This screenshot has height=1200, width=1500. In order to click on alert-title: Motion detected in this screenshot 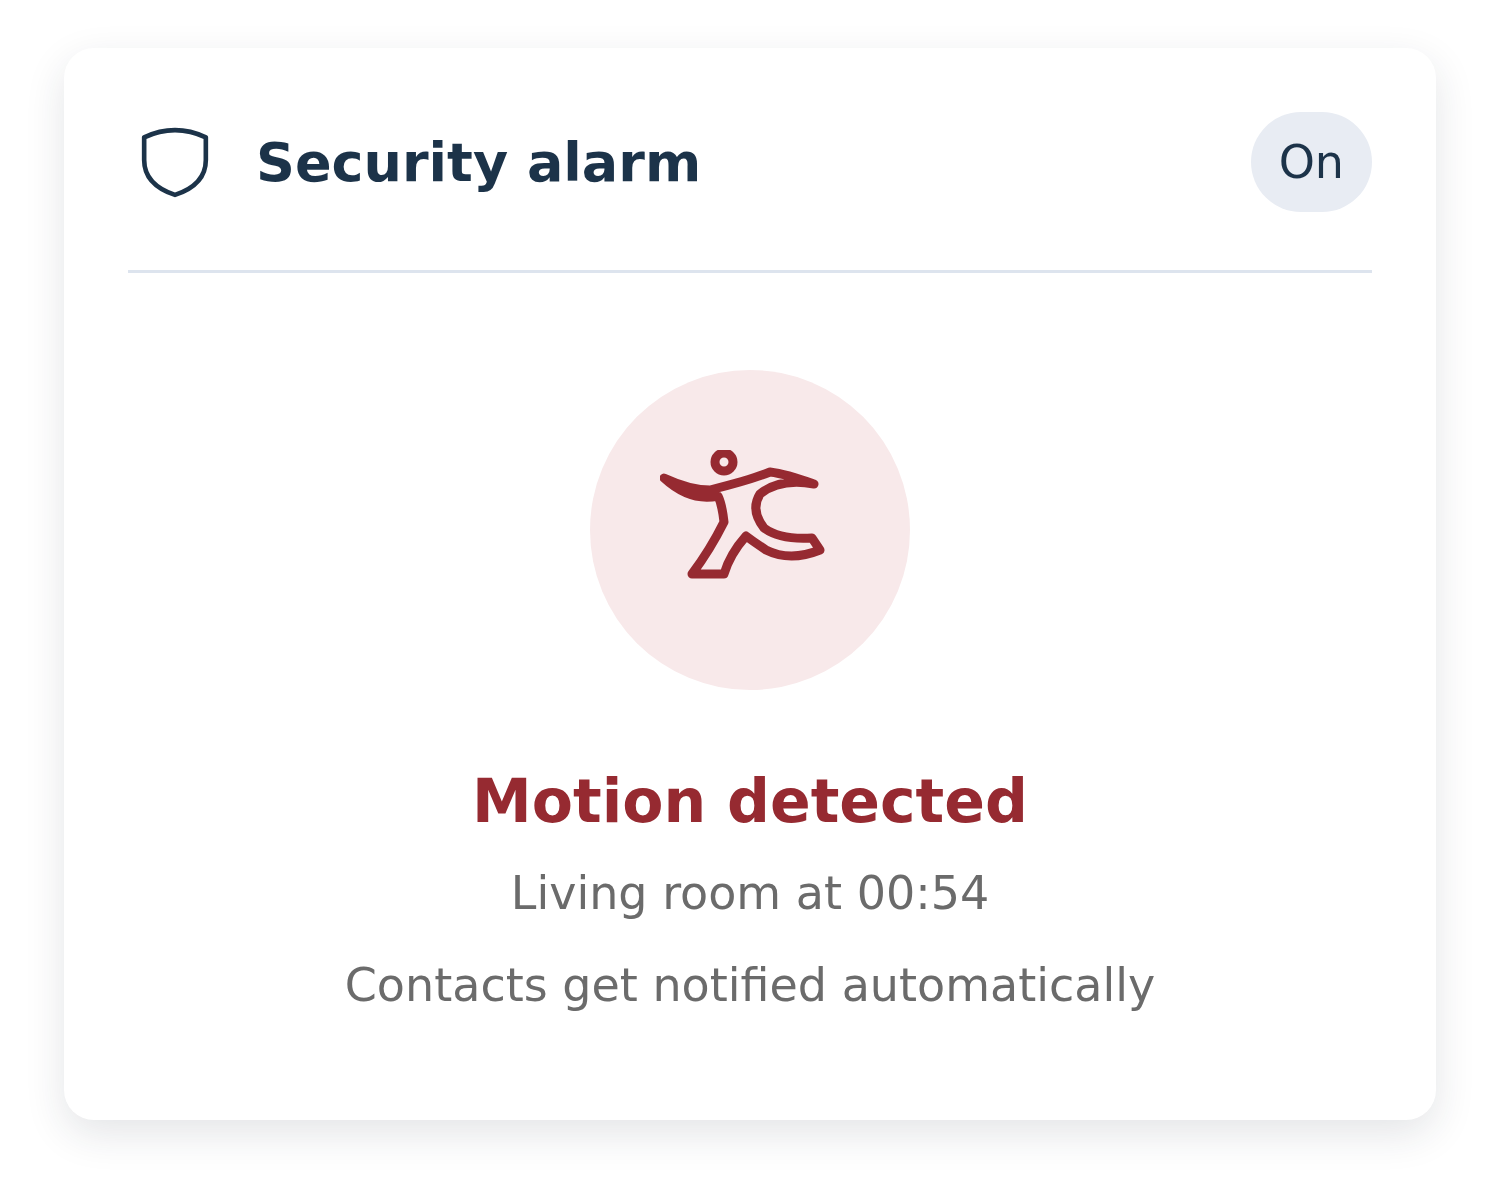, I will do `click(750, 801)`.